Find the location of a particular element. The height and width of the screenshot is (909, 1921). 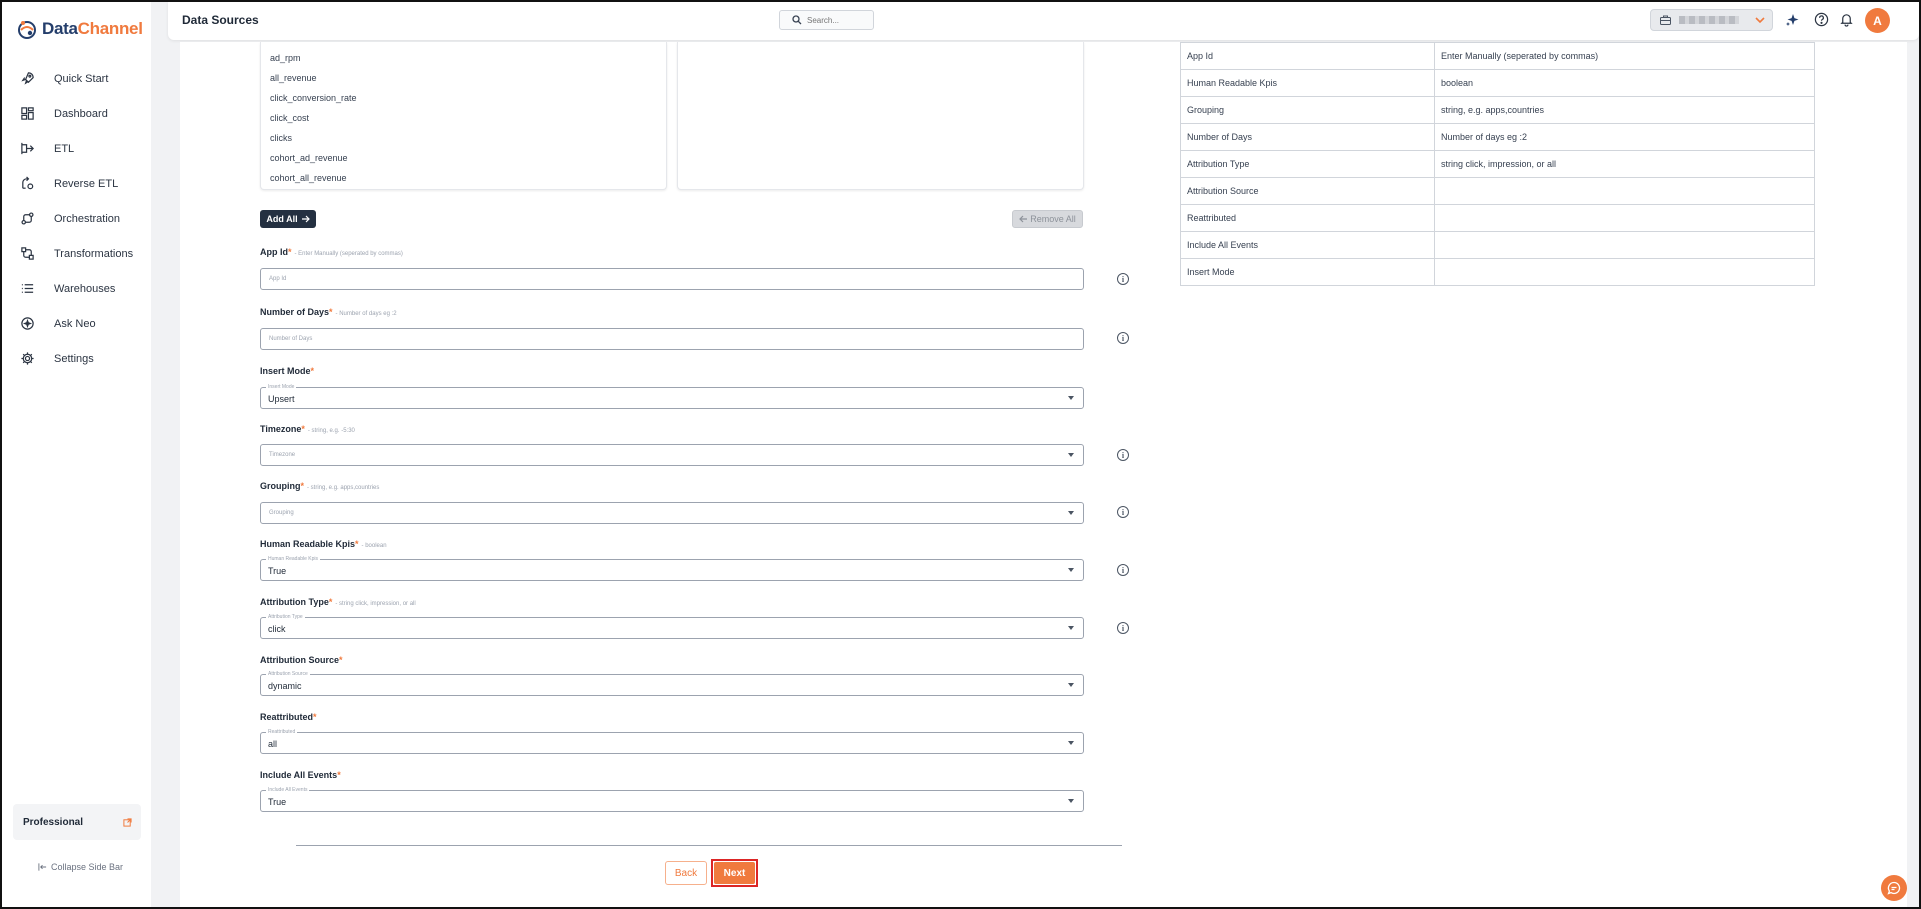

sidebar-item-quick-start: Quick Start is located at coordinates (76, 78).